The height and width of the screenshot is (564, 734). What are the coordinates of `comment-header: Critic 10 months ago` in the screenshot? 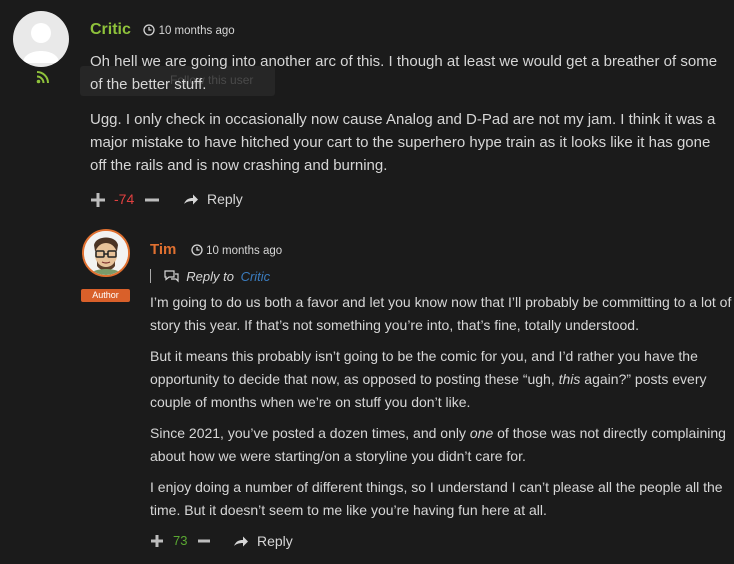 It's located at (162, 31).